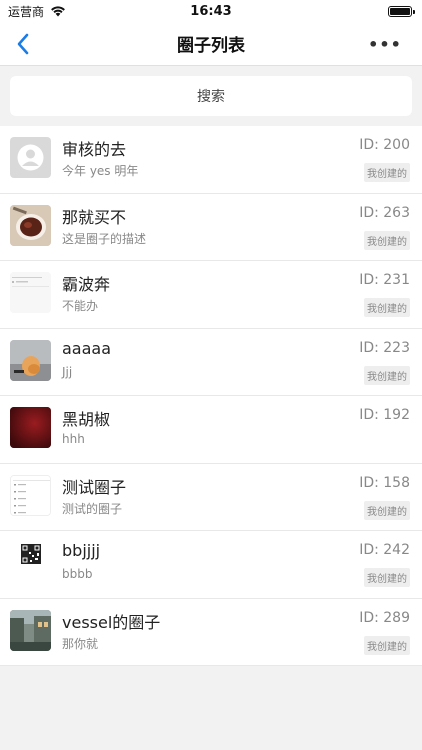  I want to click on item-title: 测试圈子, so click(94, 487).